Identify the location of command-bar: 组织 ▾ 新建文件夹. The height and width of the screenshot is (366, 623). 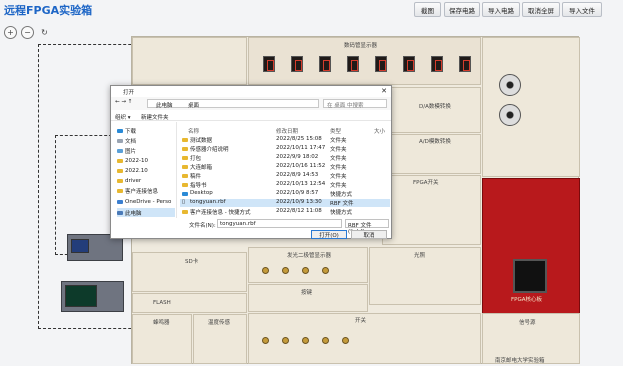
(251, 116).